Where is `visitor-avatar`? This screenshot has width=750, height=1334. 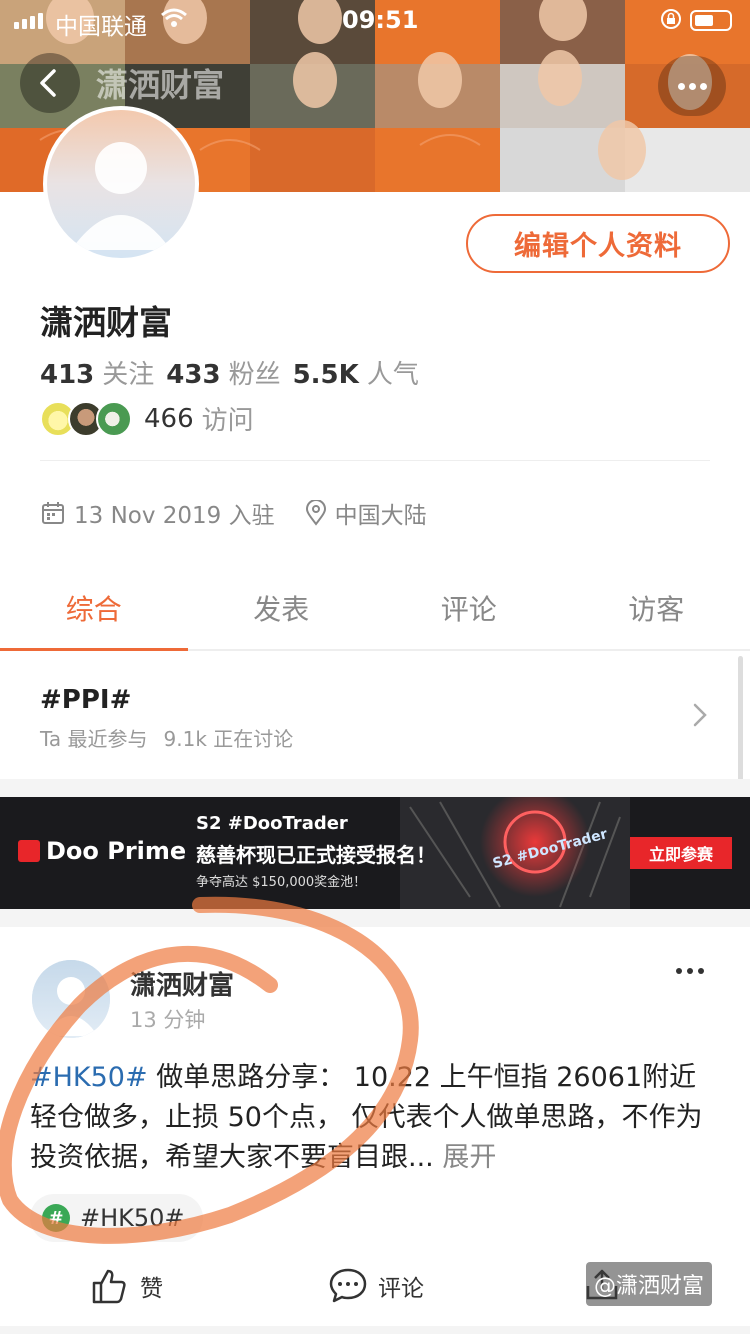 visitor-avatar is located at coordinates (114, 418).